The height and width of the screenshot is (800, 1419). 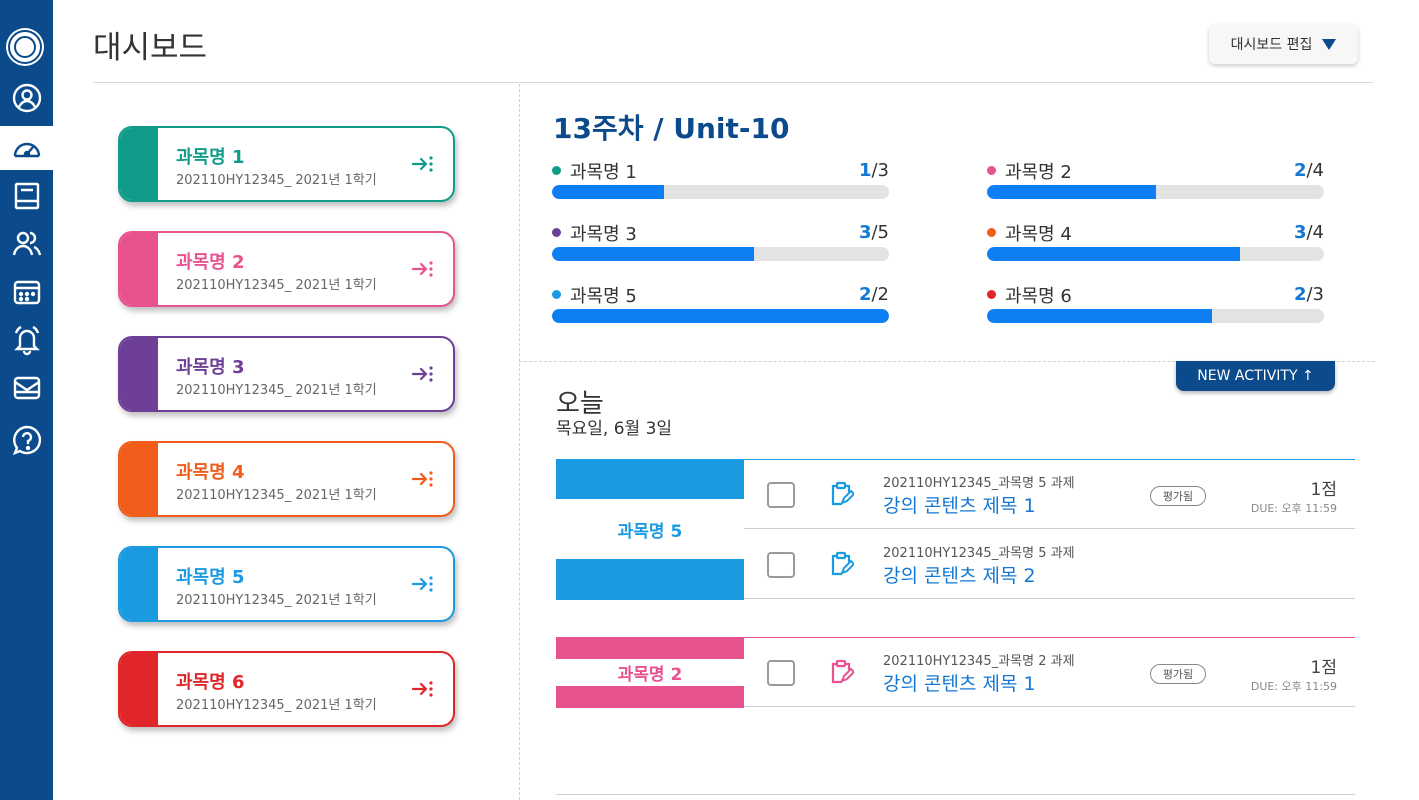 I want to click on course-progress: 과목명 6 2/3, so click(x=1155, y=304).